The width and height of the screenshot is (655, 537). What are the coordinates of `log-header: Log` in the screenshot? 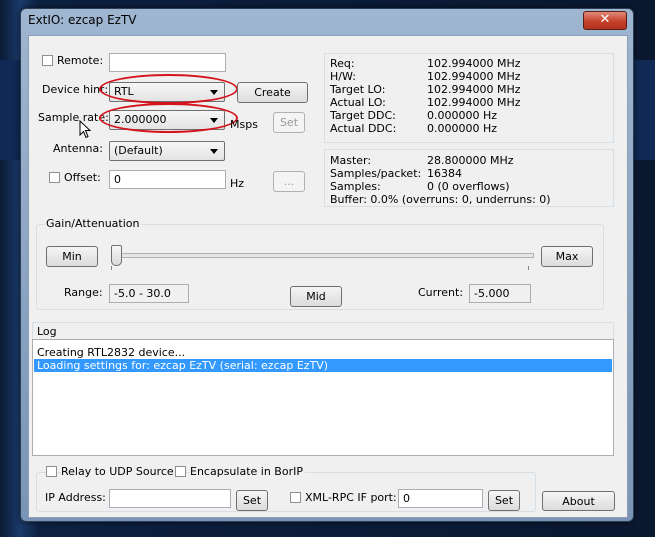 It's located at (323, 331).